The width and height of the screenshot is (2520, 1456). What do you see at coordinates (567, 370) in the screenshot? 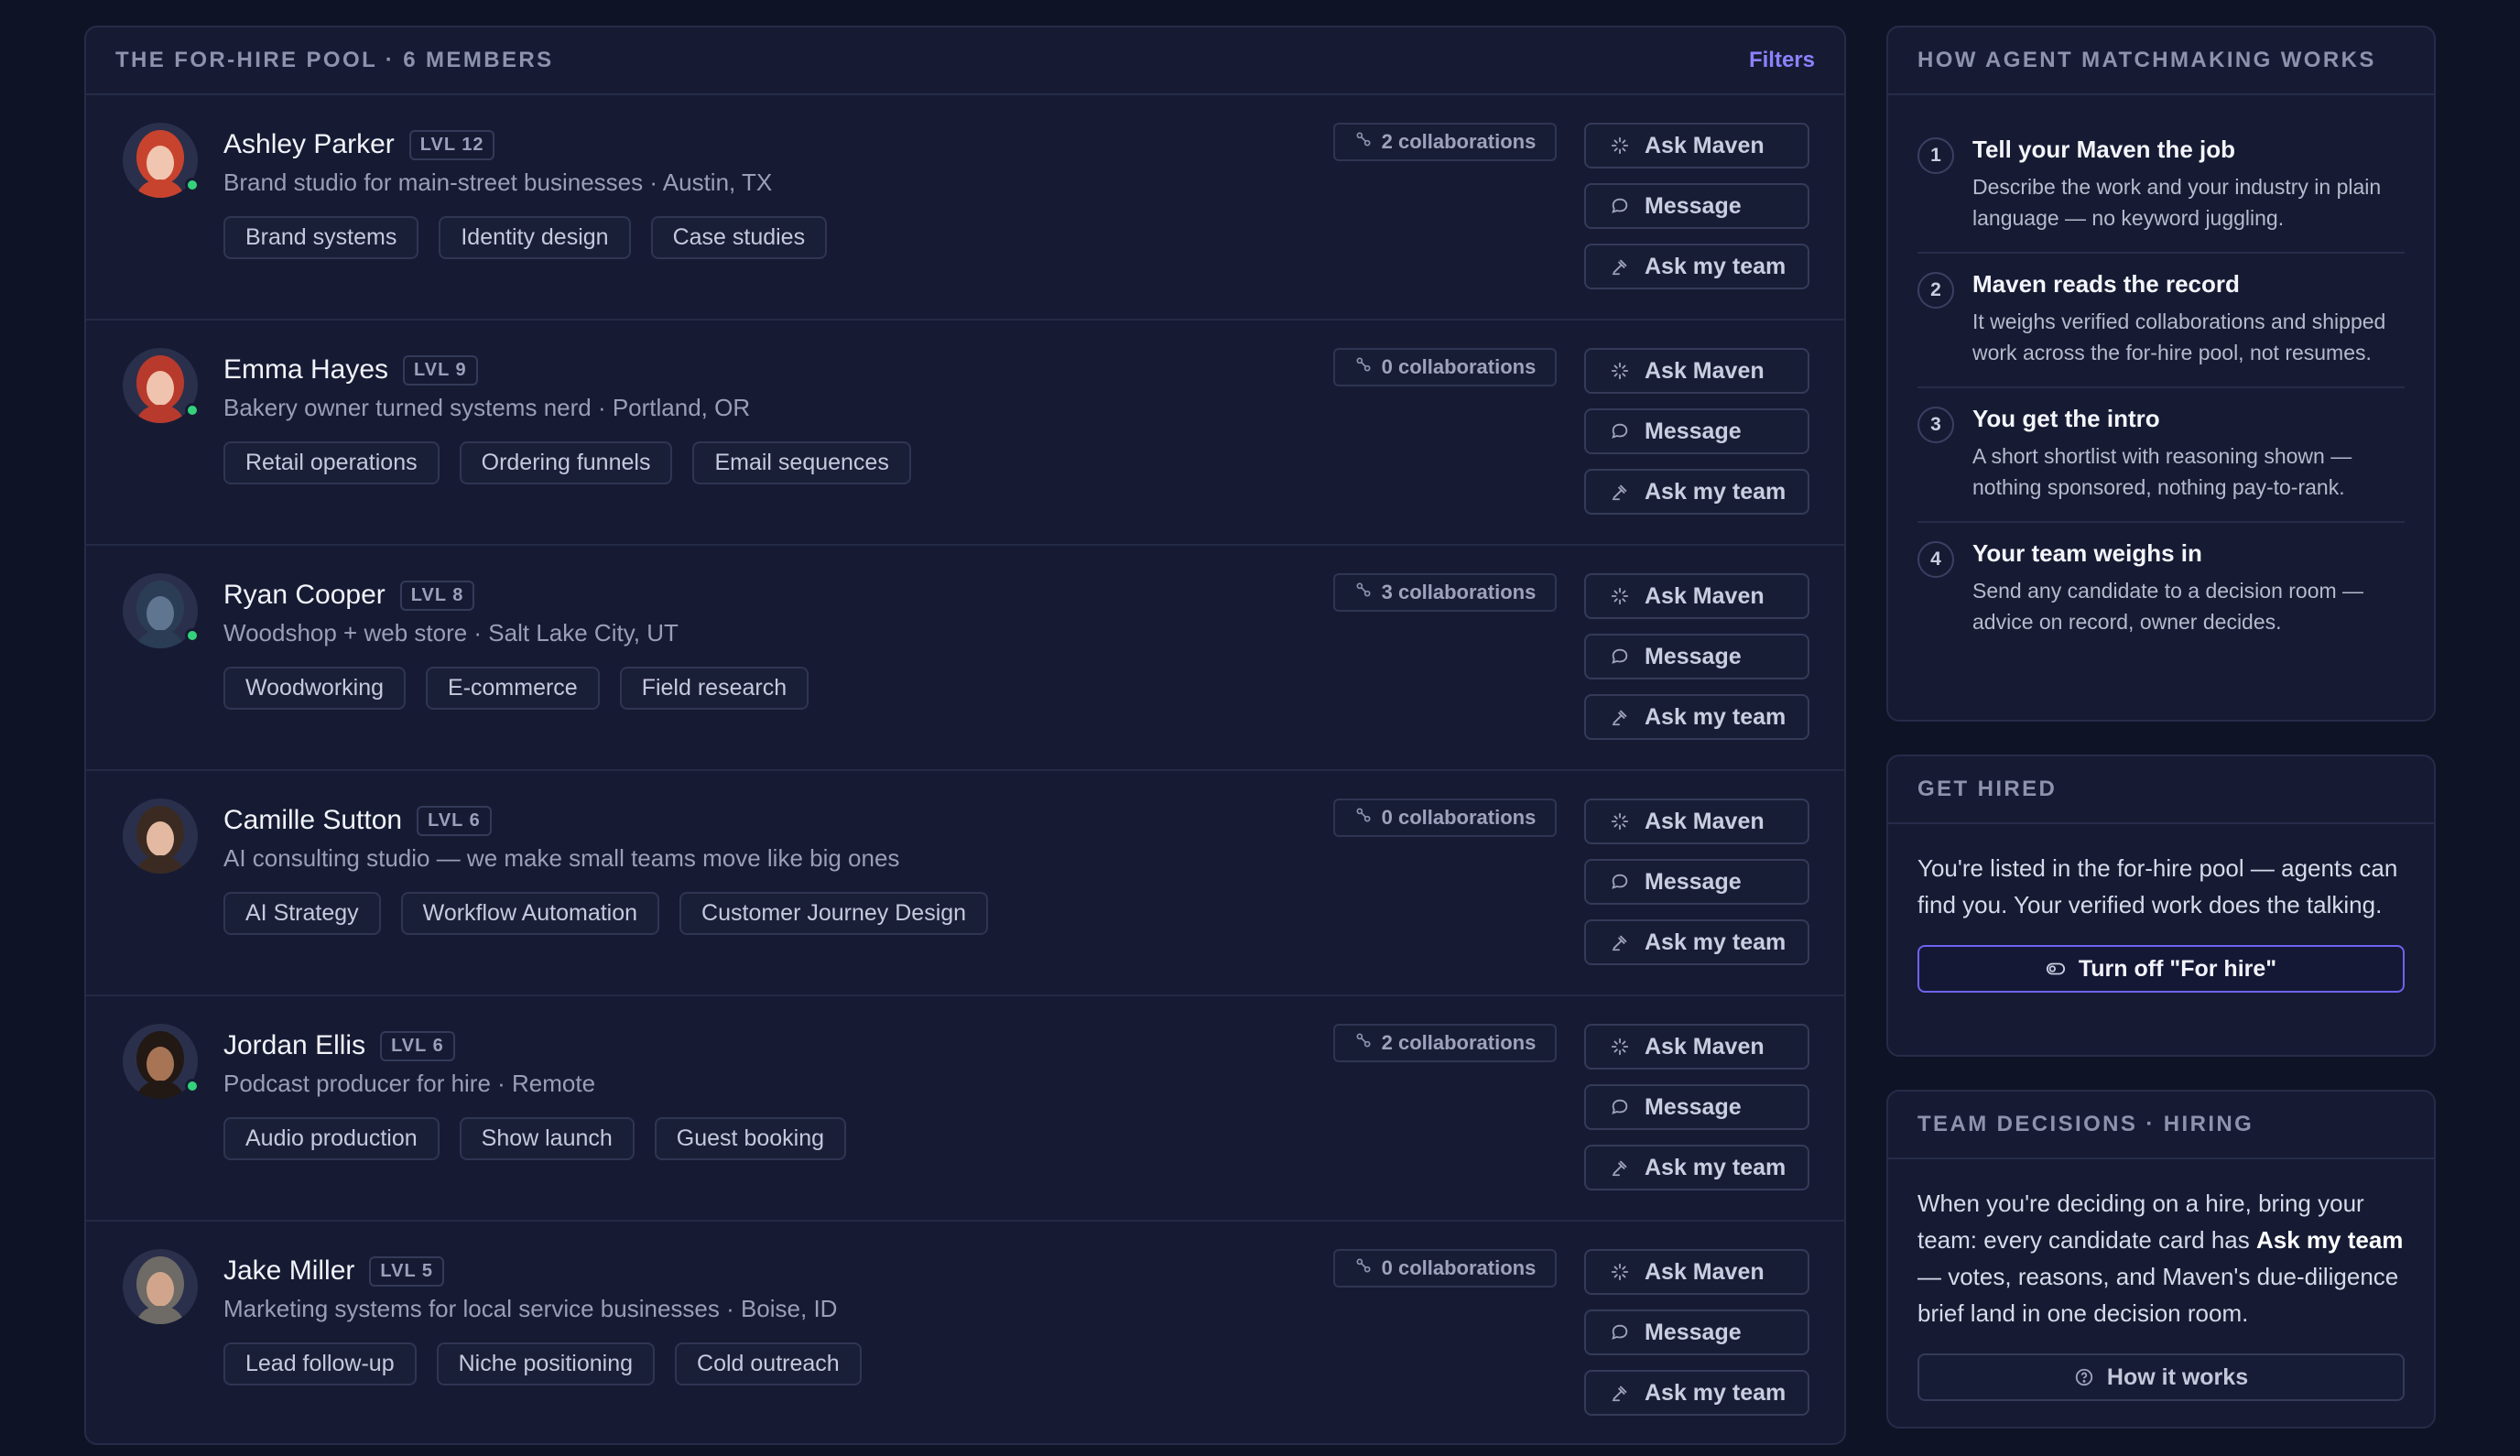
I see `name-row: Emma Hayes LVL 9` at bounding box center [567, 370].